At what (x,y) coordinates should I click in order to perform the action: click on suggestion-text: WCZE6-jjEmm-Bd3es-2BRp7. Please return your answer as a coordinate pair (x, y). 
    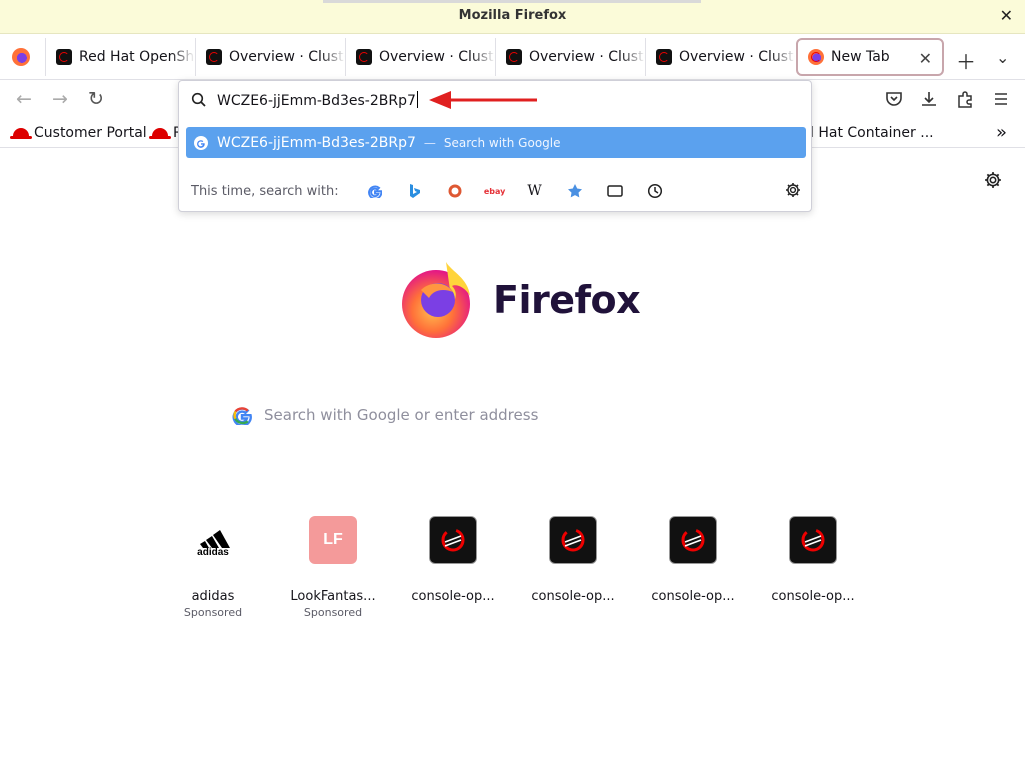
    Looking at the image, I should click on (316, 142).